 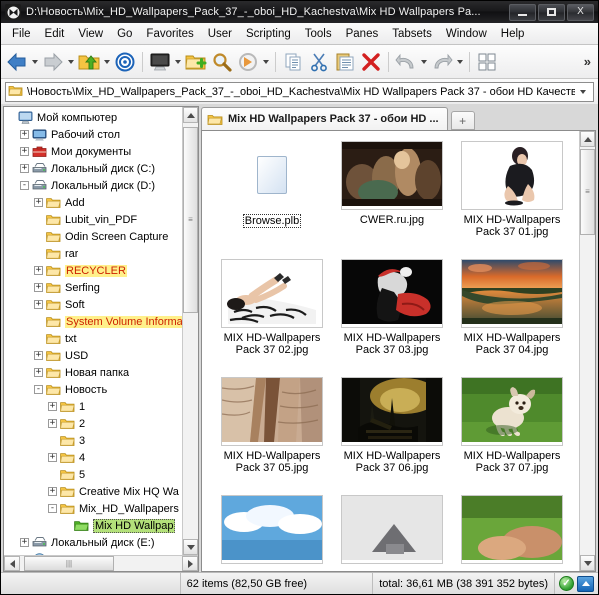 I want to click on file-item: MIX HD-Wallpapers Pack 37 05.jpg, so click(x=272, y=433).